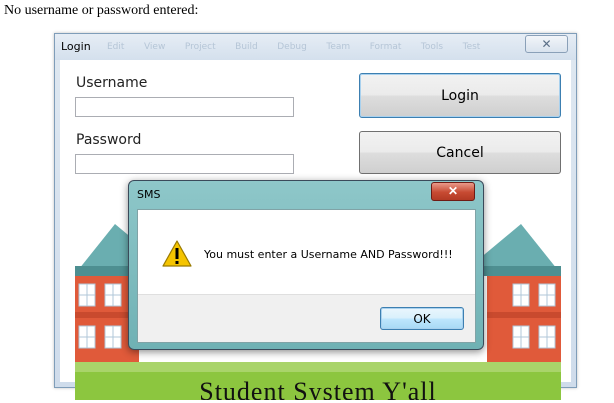 Image resolution: width=614 pixels, height=403 pixels. Describe the element at coordinates (109, 140) in the screenshot. I see `password-label: Password` at that location.